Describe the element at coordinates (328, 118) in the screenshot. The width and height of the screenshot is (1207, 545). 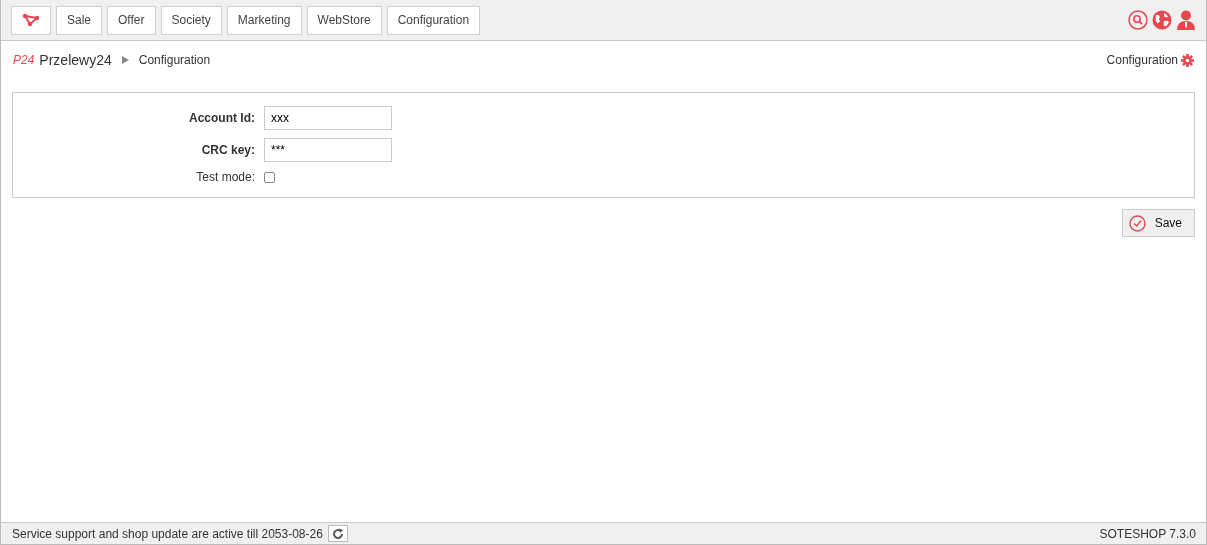
I see `input-field: xxx` at that location.